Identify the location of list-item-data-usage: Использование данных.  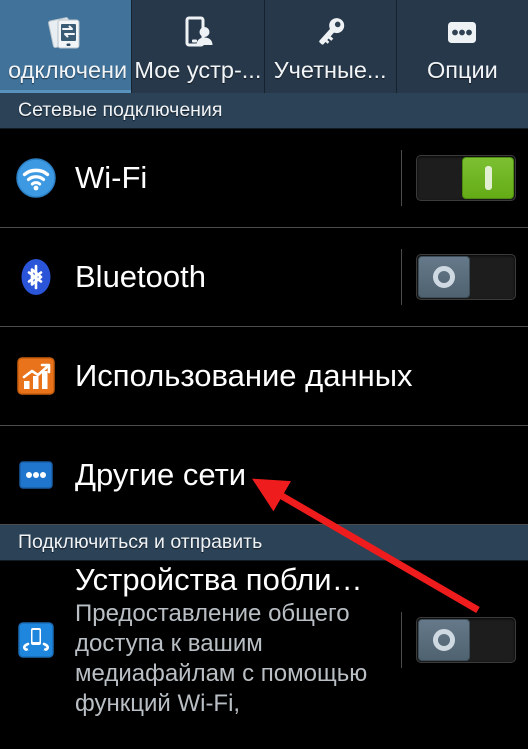
(264, 376).